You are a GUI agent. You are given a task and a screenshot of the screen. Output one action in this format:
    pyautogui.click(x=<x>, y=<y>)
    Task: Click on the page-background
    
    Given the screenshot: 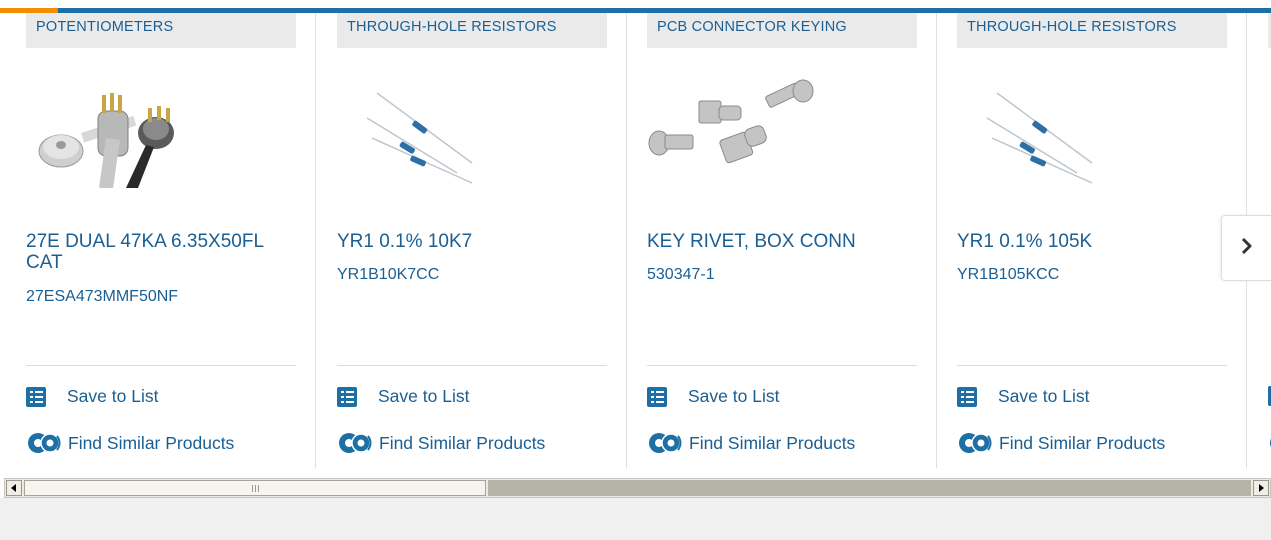 What is the action you would take?
    pyautogui.click(x=635, y=519)
    